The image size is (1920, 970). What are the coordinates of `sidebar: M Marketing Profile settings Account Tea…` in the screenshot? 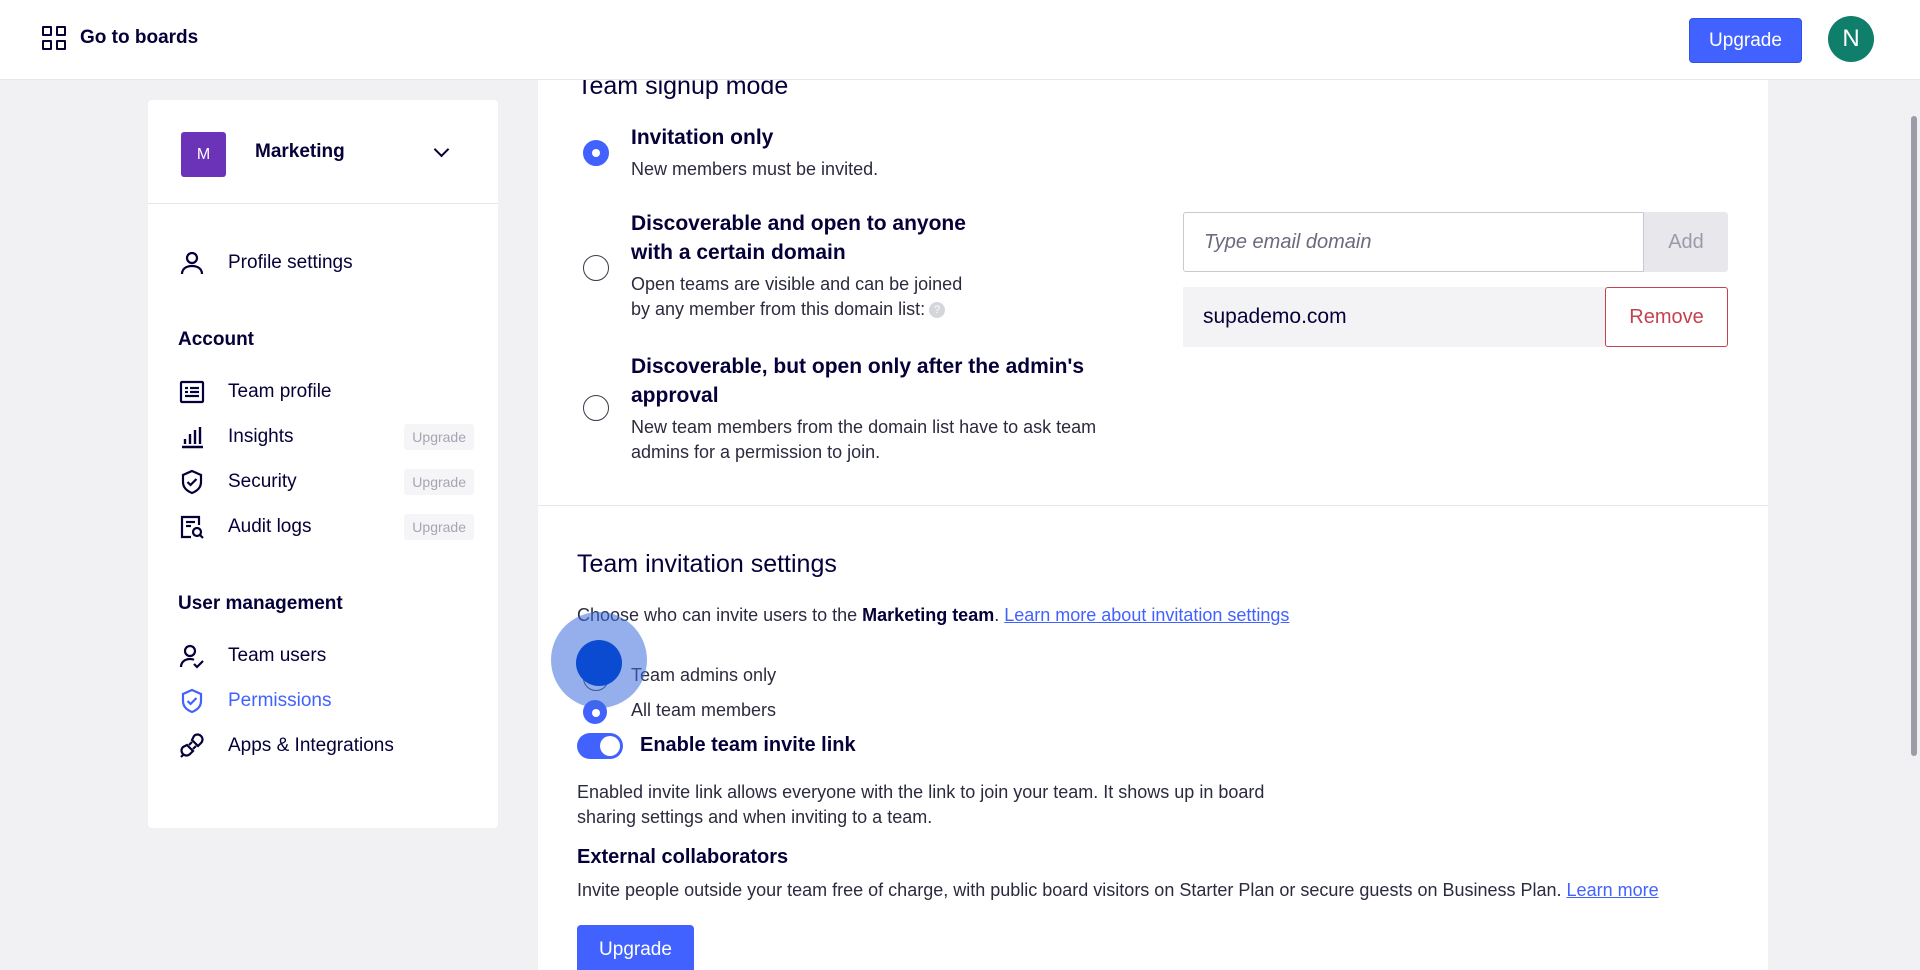 It's located at (323, 464).